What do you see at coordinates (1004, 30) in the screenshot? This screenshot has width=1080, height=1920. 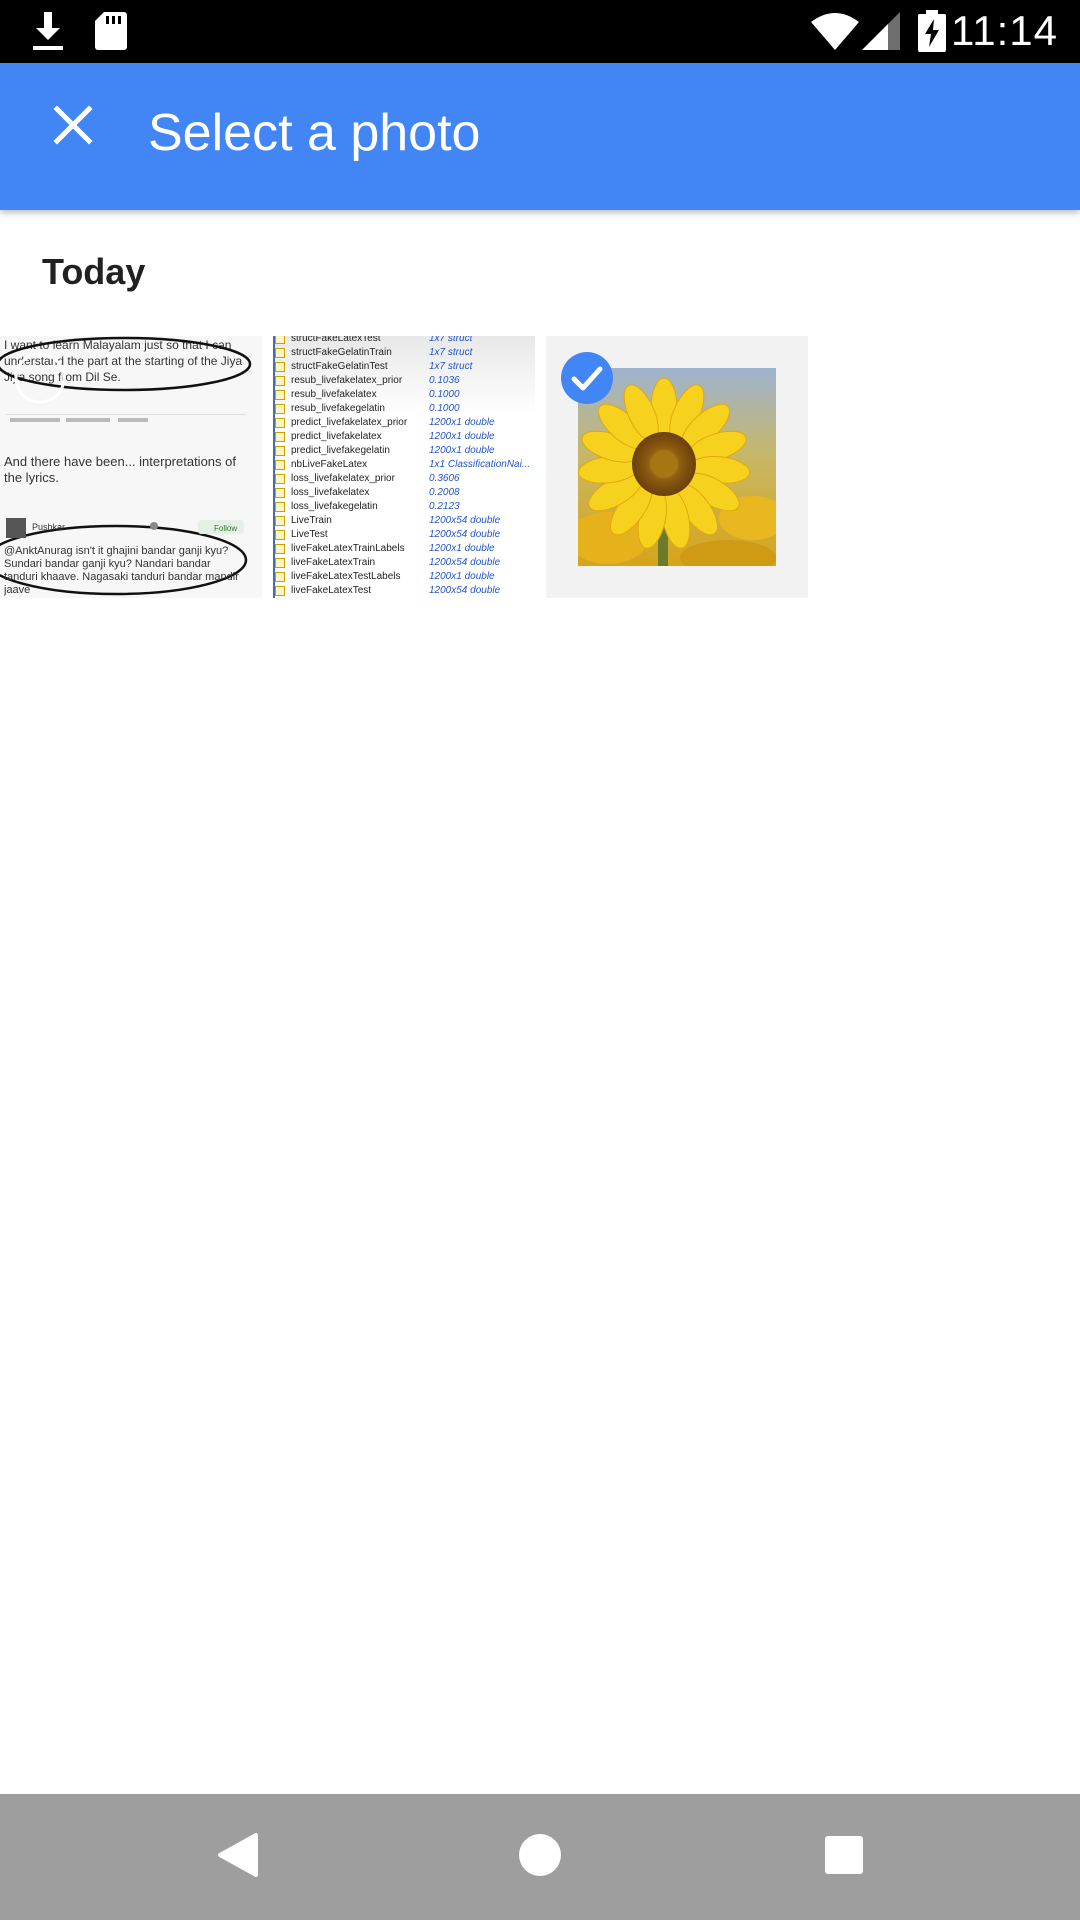 I see `status-time: 11:14` at bounding box center [1004, 30].